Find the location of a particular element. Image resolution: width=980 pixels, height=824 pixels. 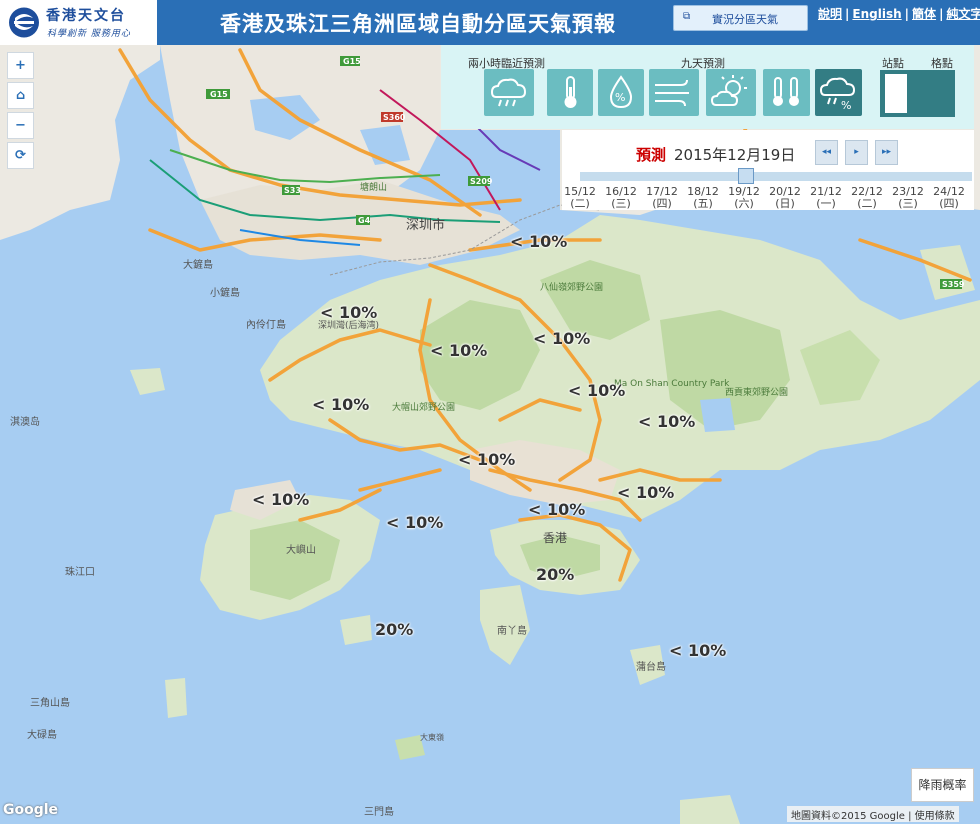

external-link-icon: ⧉ is located at coordinates (687, 16).